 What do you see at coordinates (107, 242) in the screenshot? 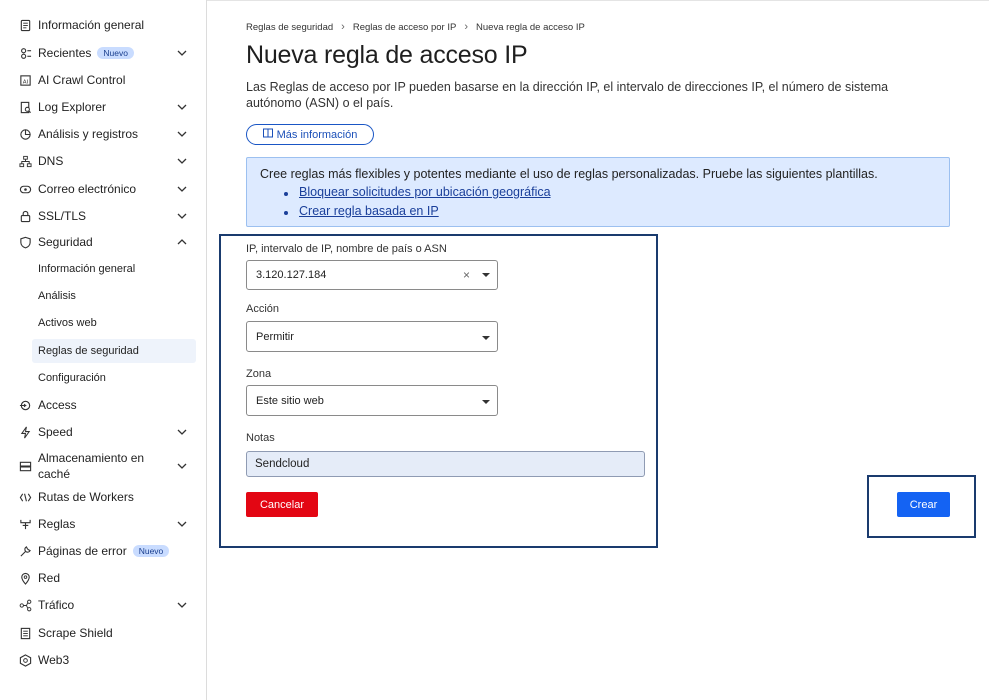
I see `sidebar-item-security: Seguridad` at bounding box center [107, 242].